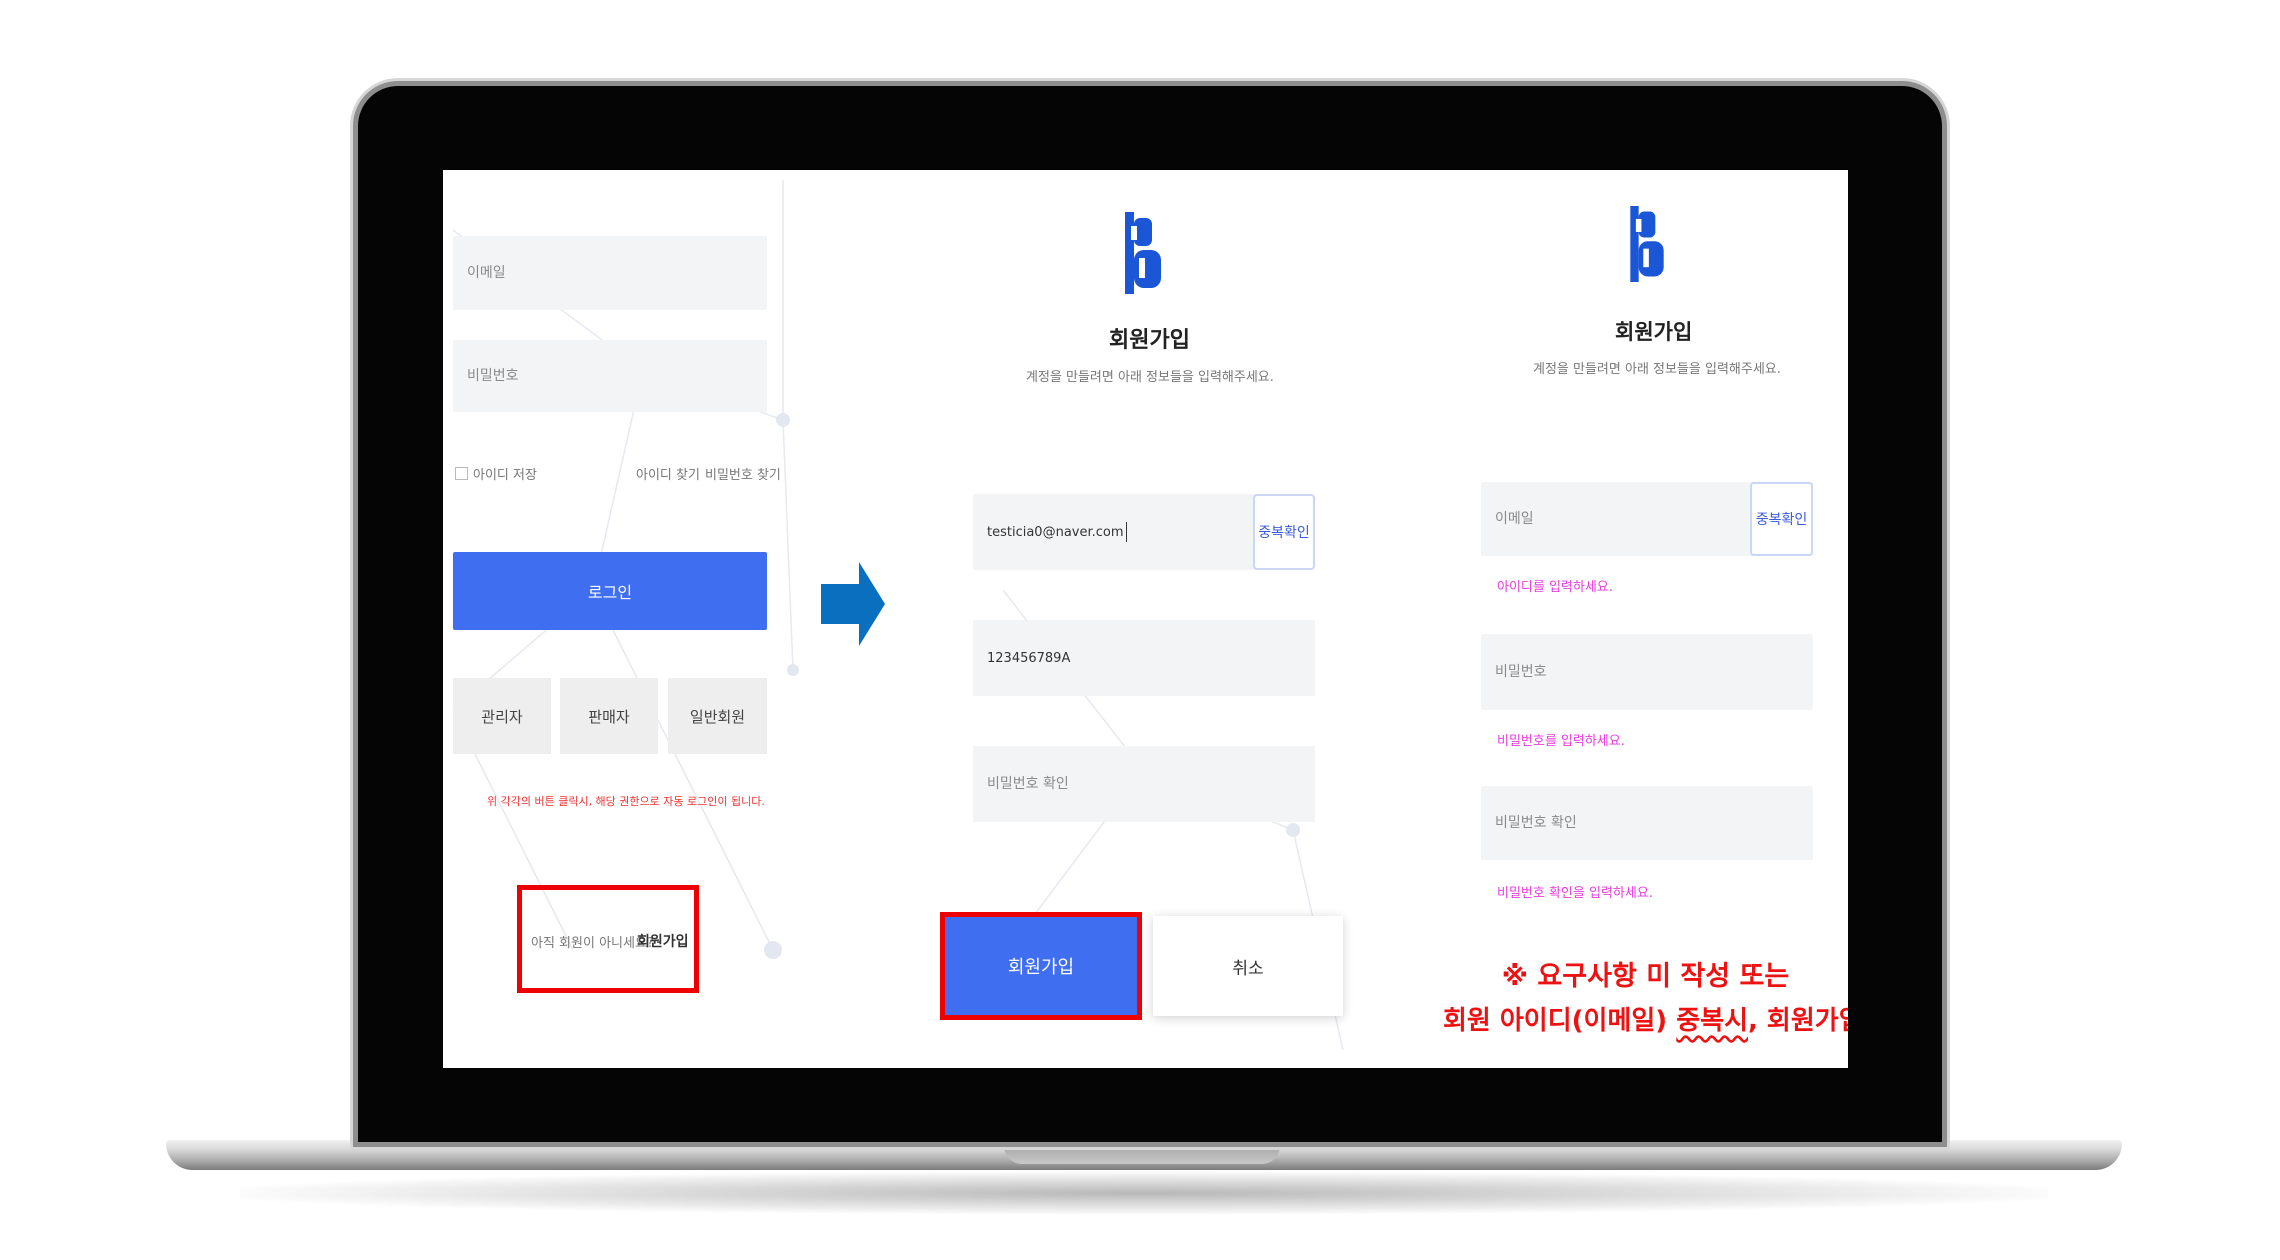 The width and height of the screenshot is (2280, 1260). I want to click on email-hint: 아이디를 입력하세요., so click(1555, 587).